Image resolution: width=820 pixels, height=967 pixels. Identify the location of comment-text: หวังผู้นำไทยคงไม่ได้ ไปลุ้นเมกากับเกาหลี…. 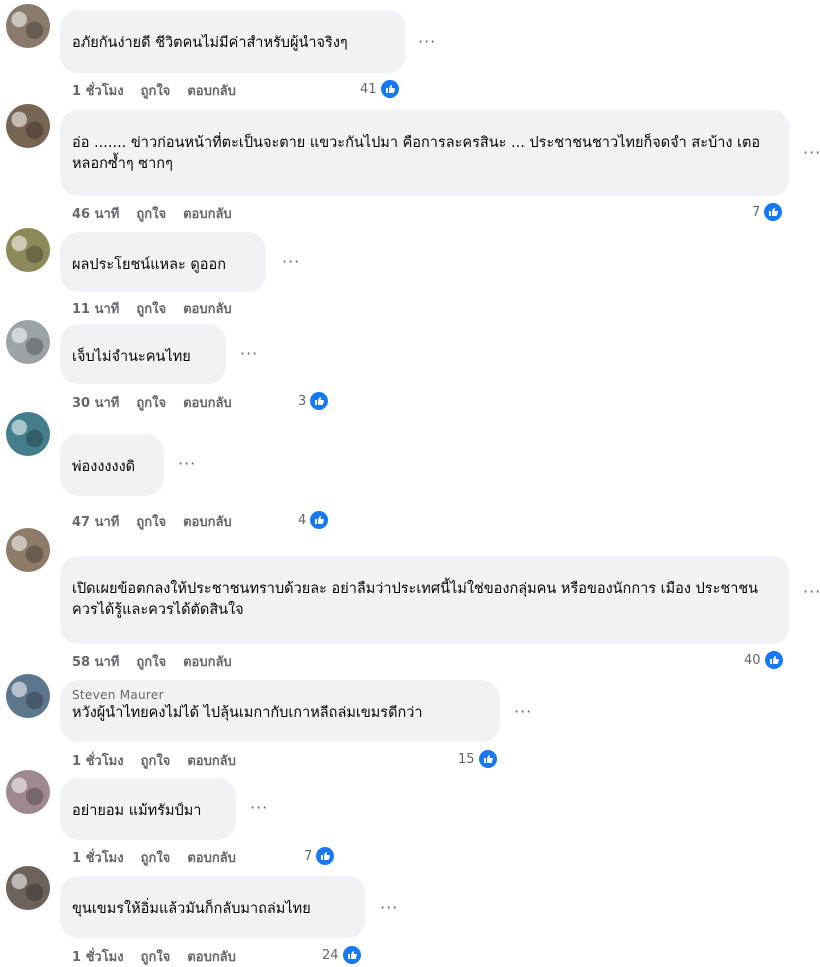
(247, 713).